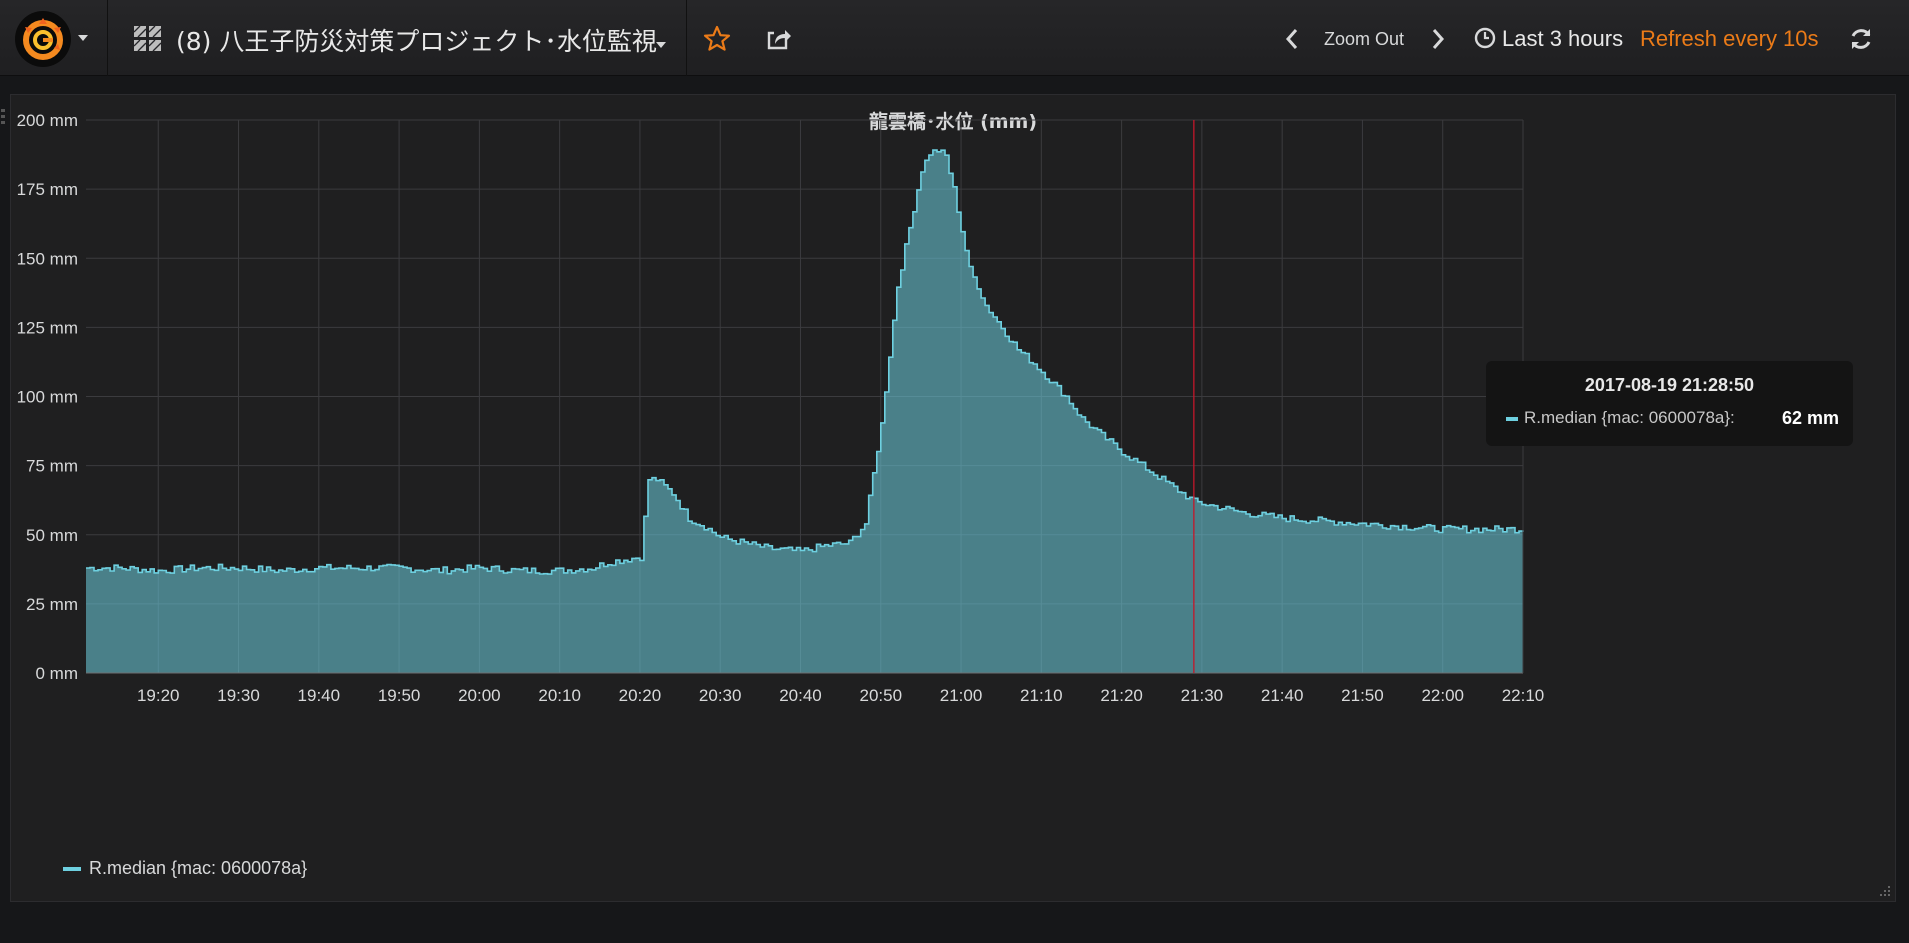  Describe the element at coordinates (1041, 695) in the screenshot. I see `x-tick-label: 21:10` at that location.